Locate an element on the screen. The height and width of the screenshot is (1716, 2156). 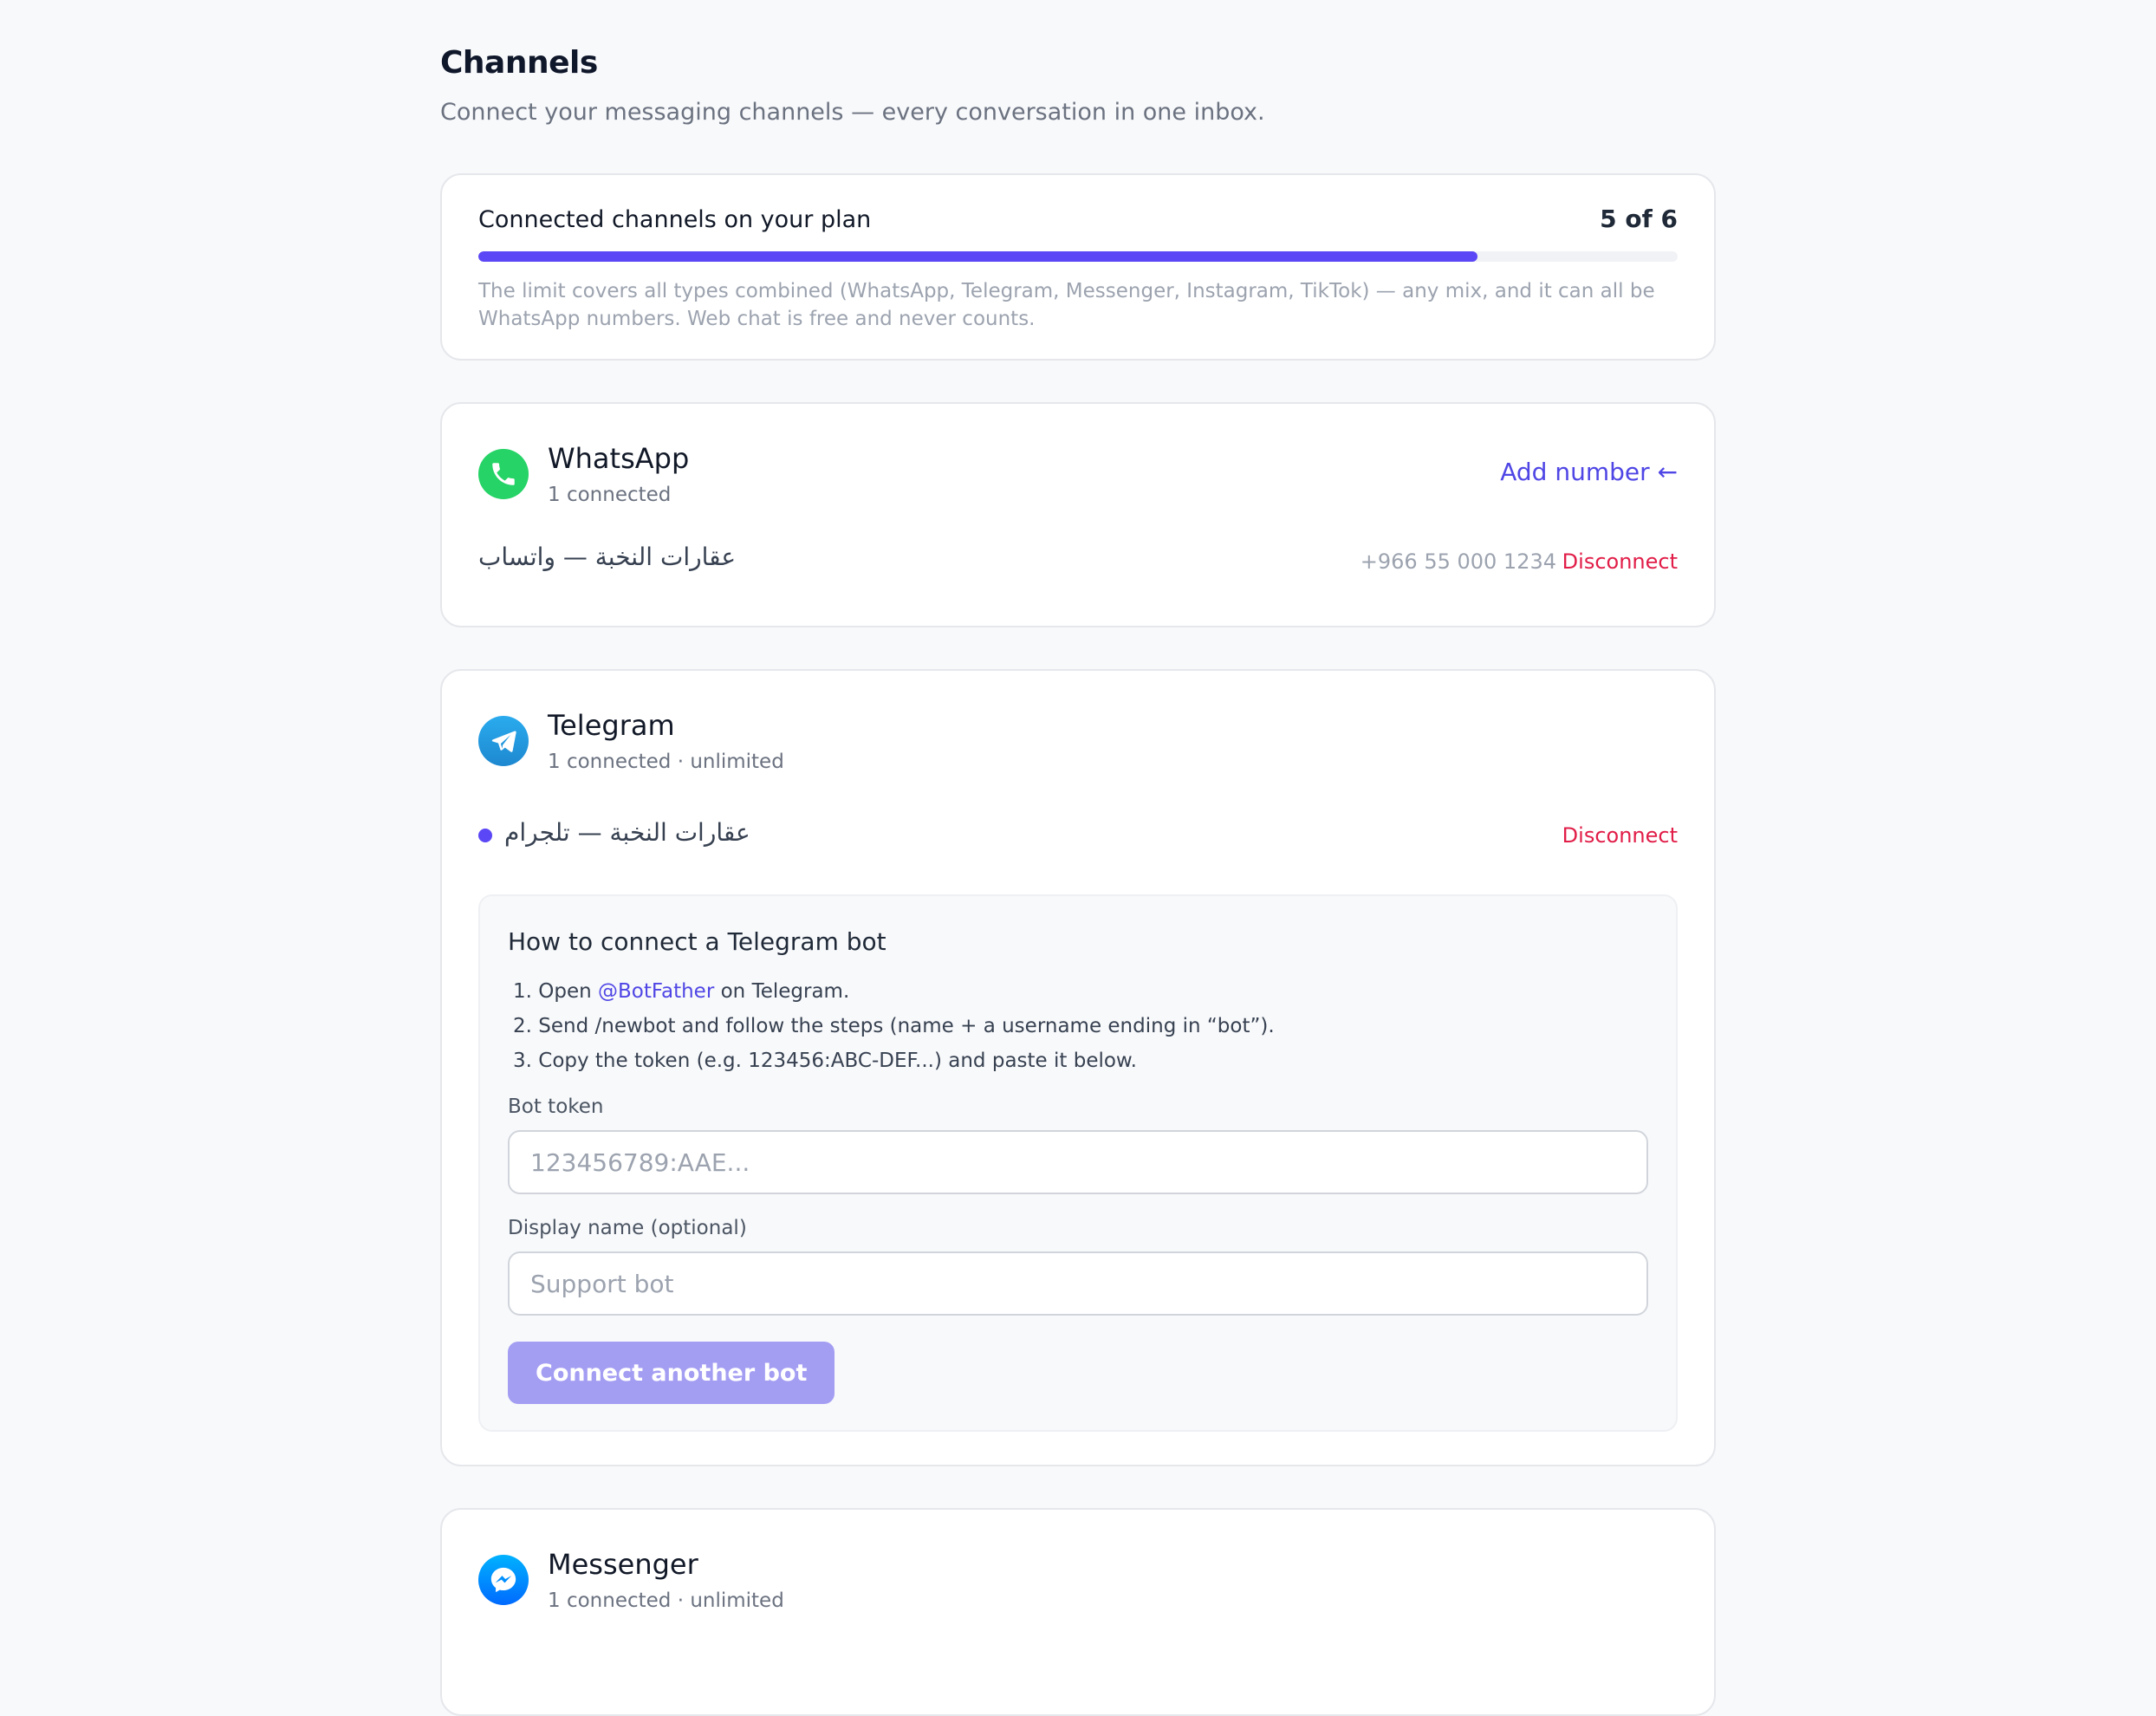
whatsapp-icon is located at coordinates (503, 474).